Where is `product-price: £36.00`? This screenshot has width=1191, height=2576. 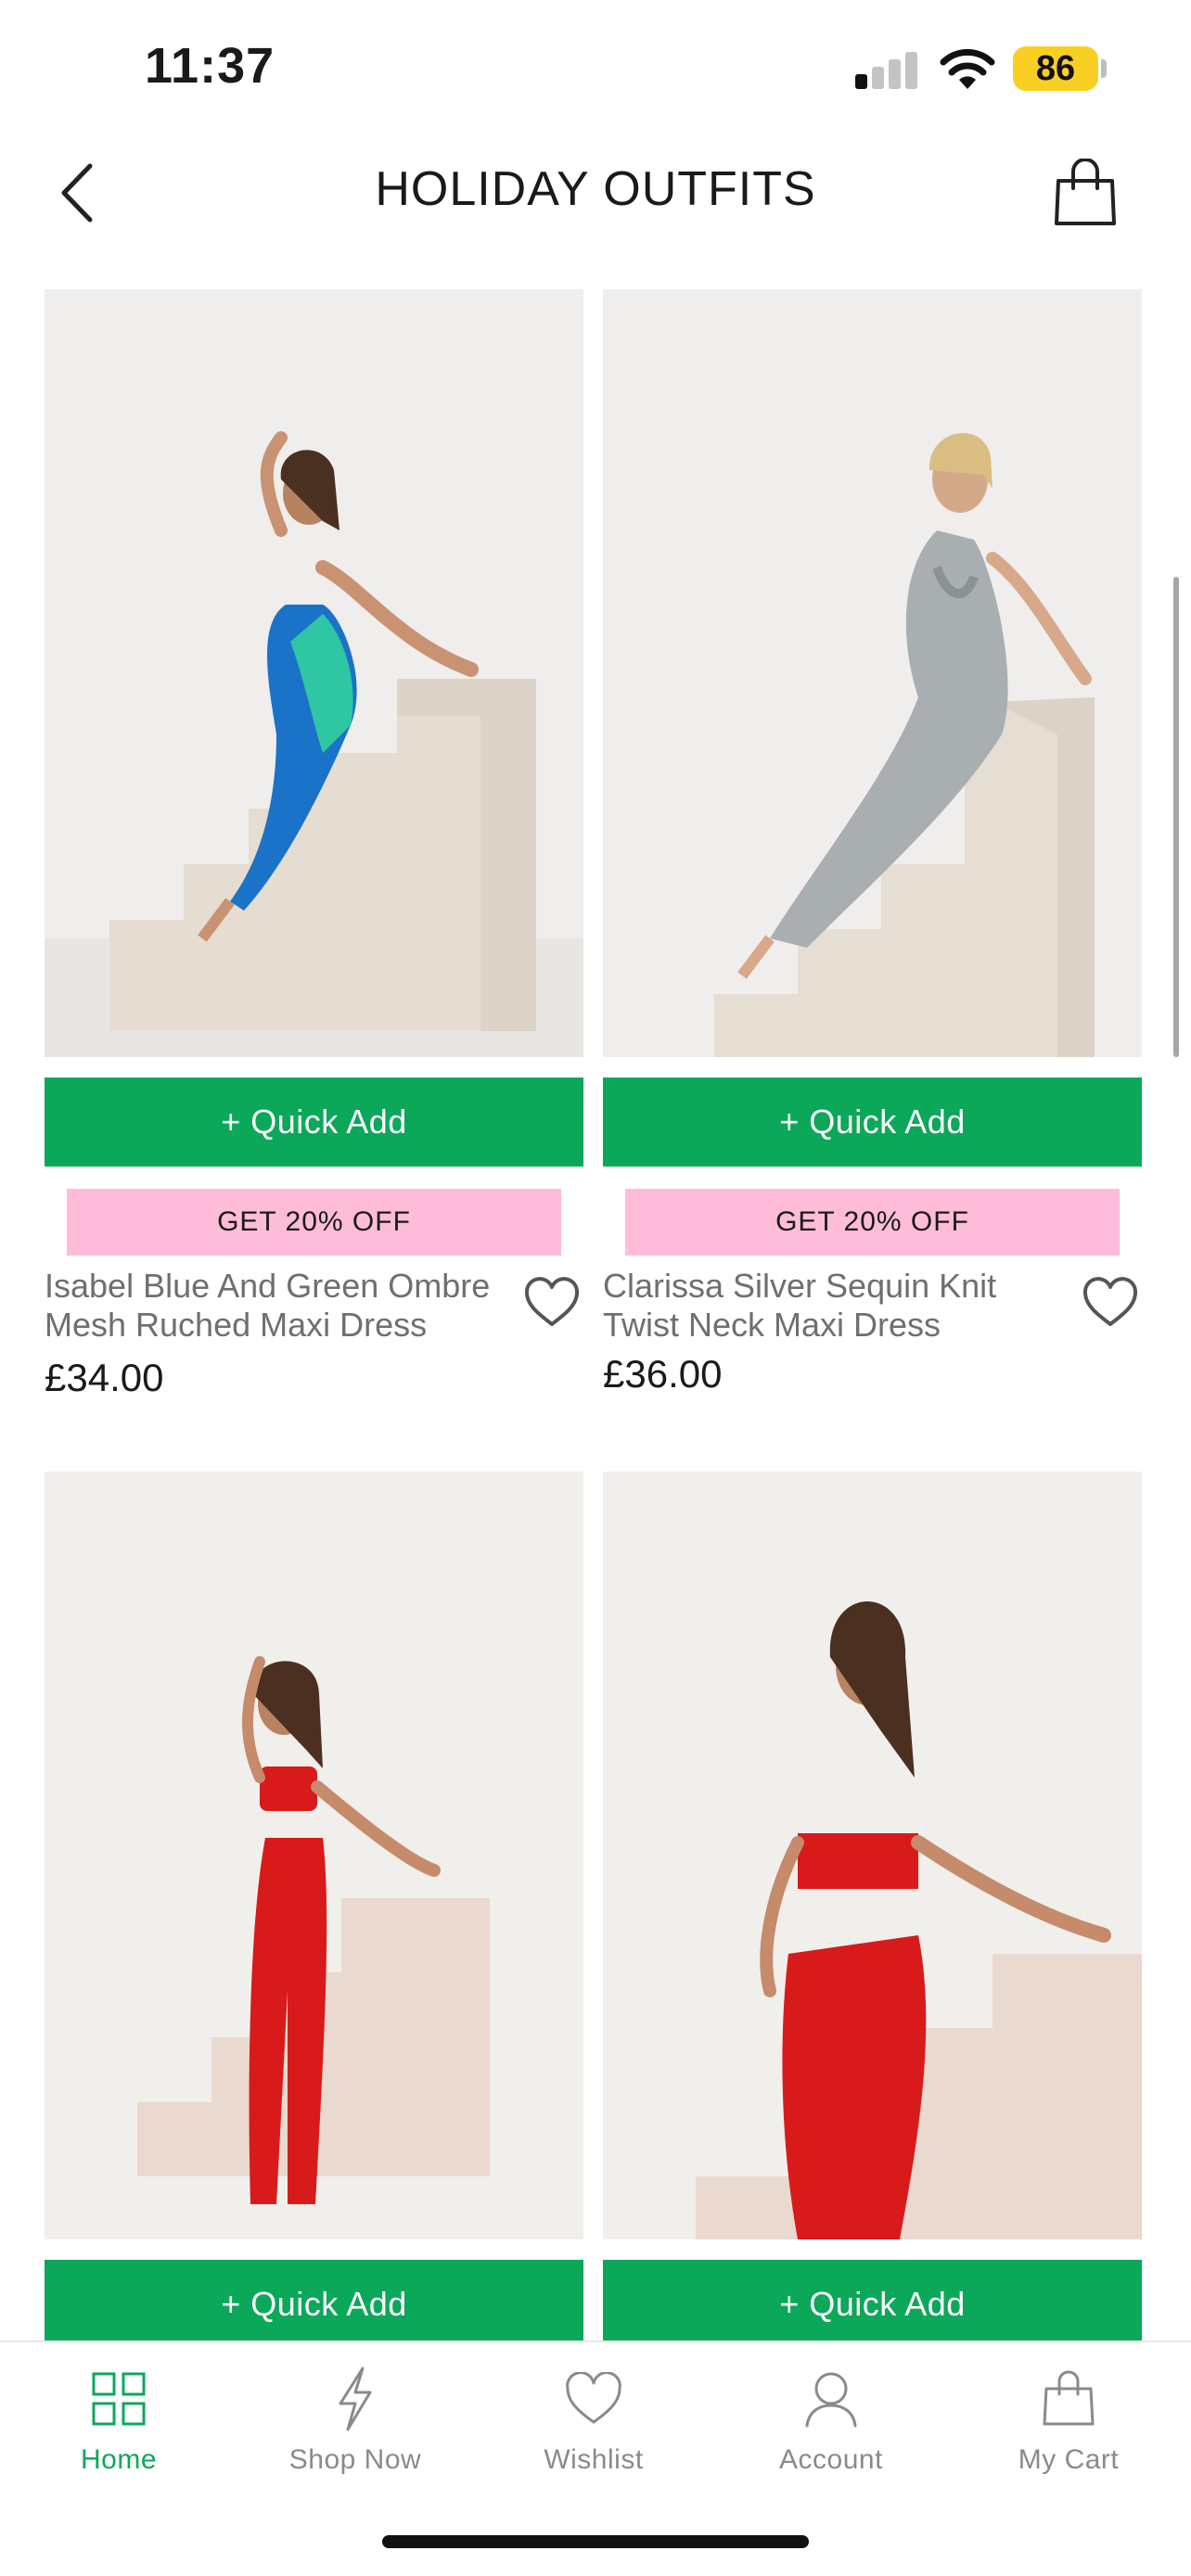
product-price: £36.00 is located at coordinates (663, 1374).